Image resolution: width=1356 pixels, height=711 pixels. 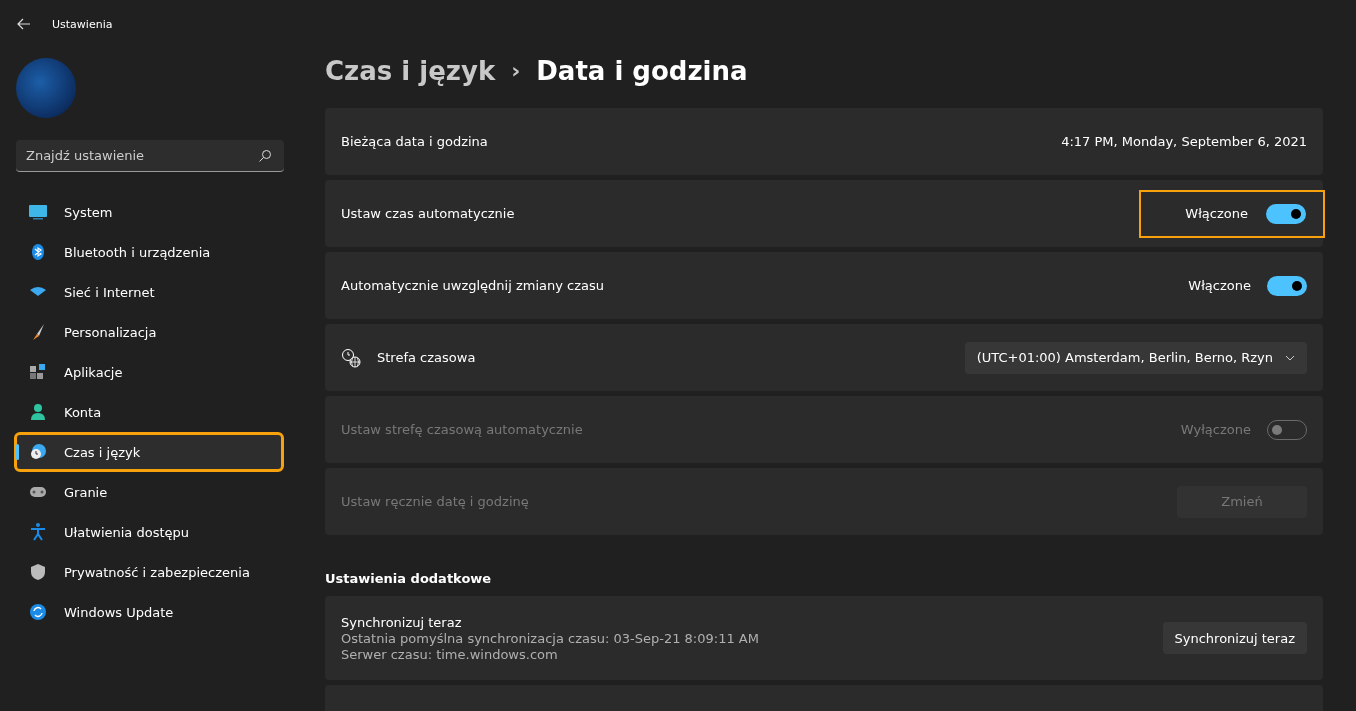 I want to click on time-server-text: Serwer czasu: time.windows.com, so click(x=450, y=654).